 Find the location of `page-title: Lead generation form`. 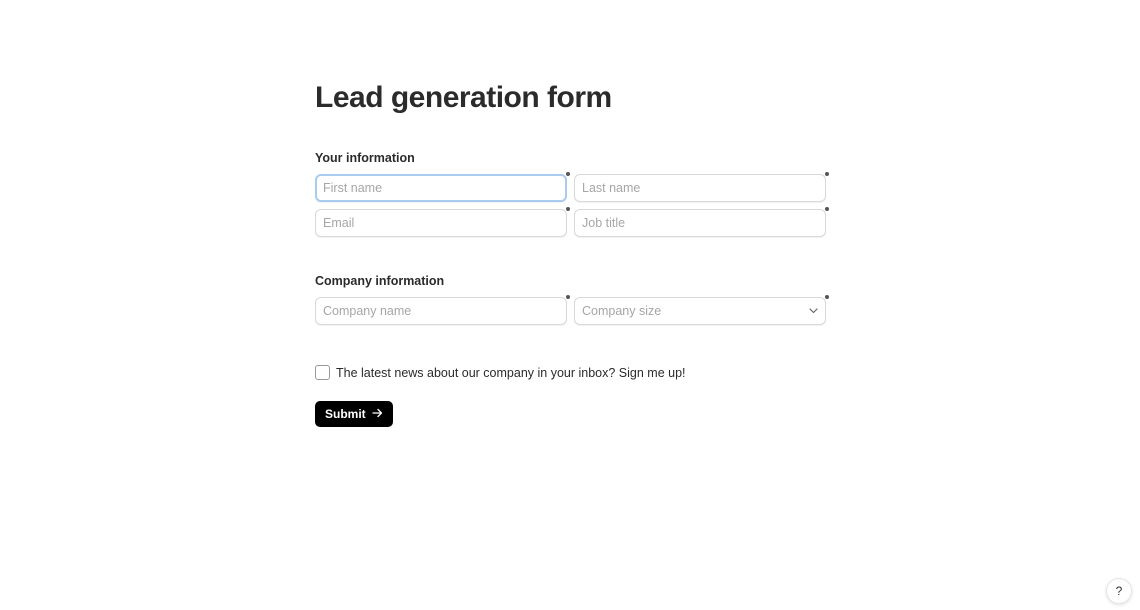

page-title: Lead generation form is located at coordinates (463, 97).